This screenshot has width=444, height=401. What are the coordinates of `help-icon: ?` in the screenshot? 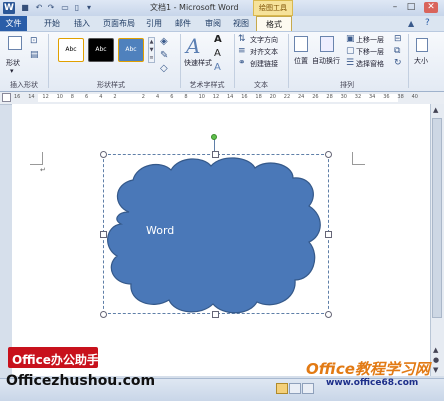 It's located at (427, 23).